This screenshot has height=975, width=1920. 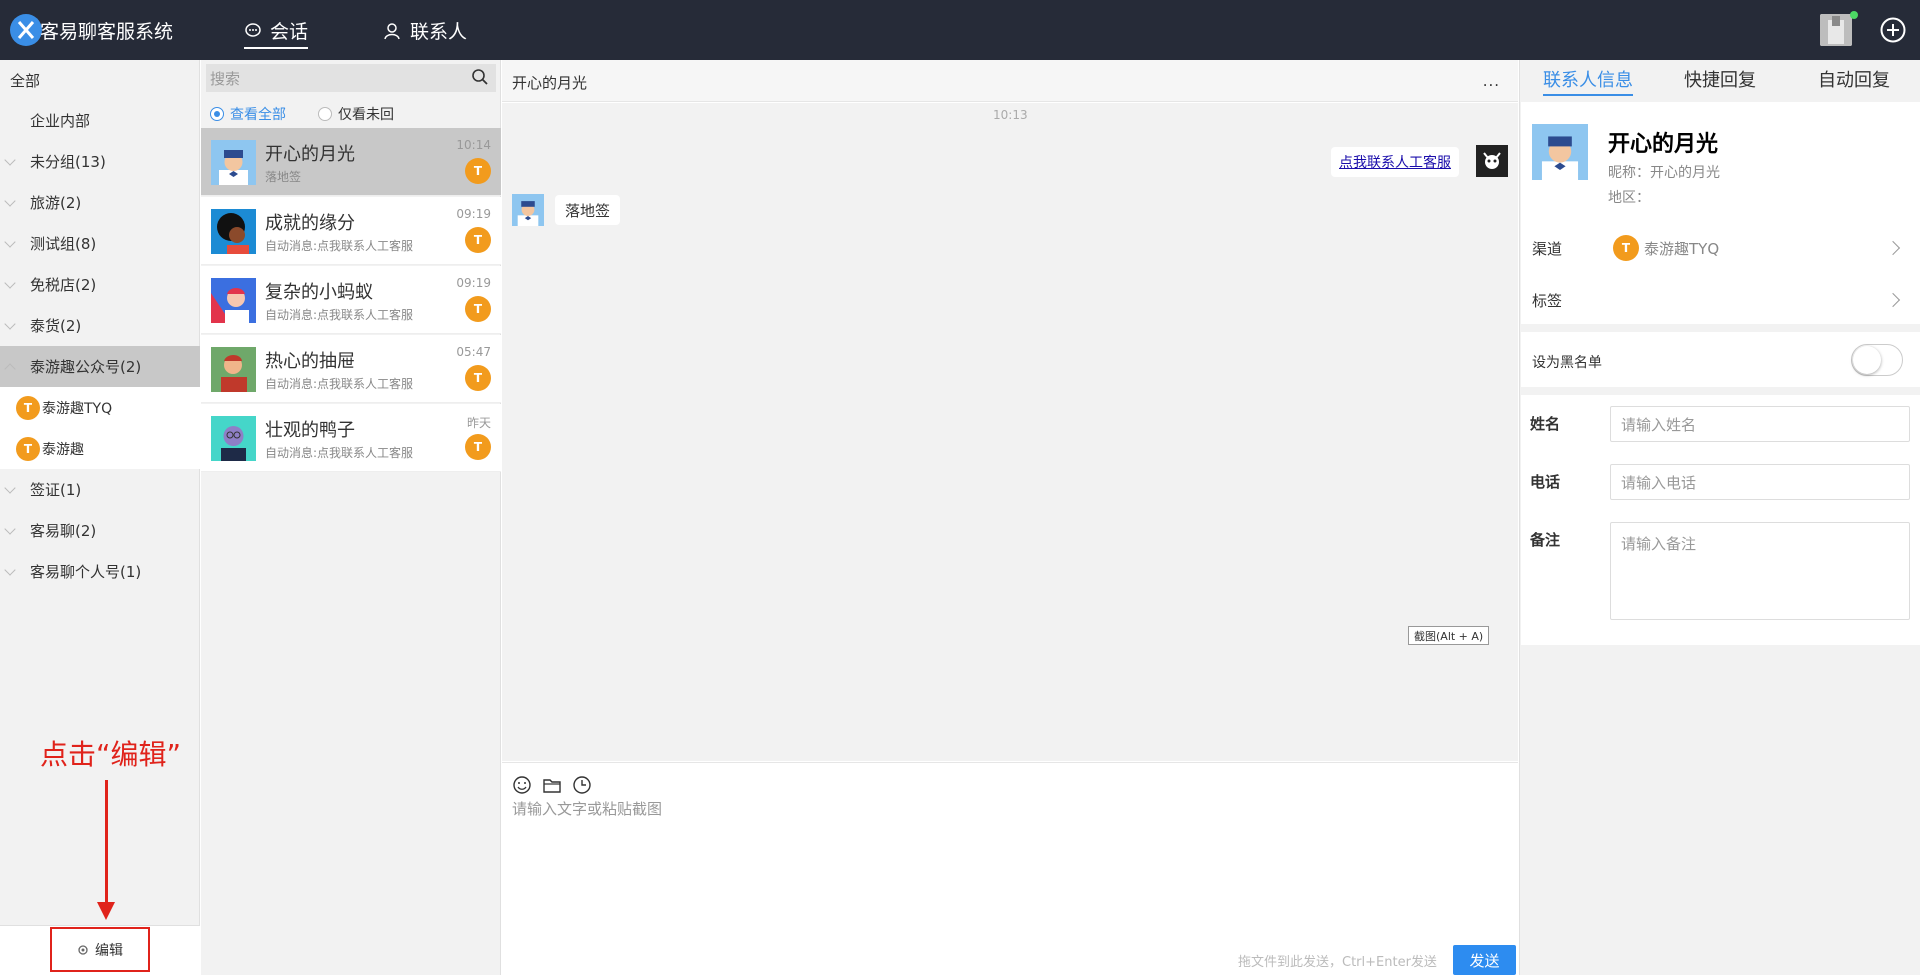 What do you see at coordinates (107, 32) in the screenshot?
I see `app-title: 客易聊客服系统` at bounding box center [107, 32].